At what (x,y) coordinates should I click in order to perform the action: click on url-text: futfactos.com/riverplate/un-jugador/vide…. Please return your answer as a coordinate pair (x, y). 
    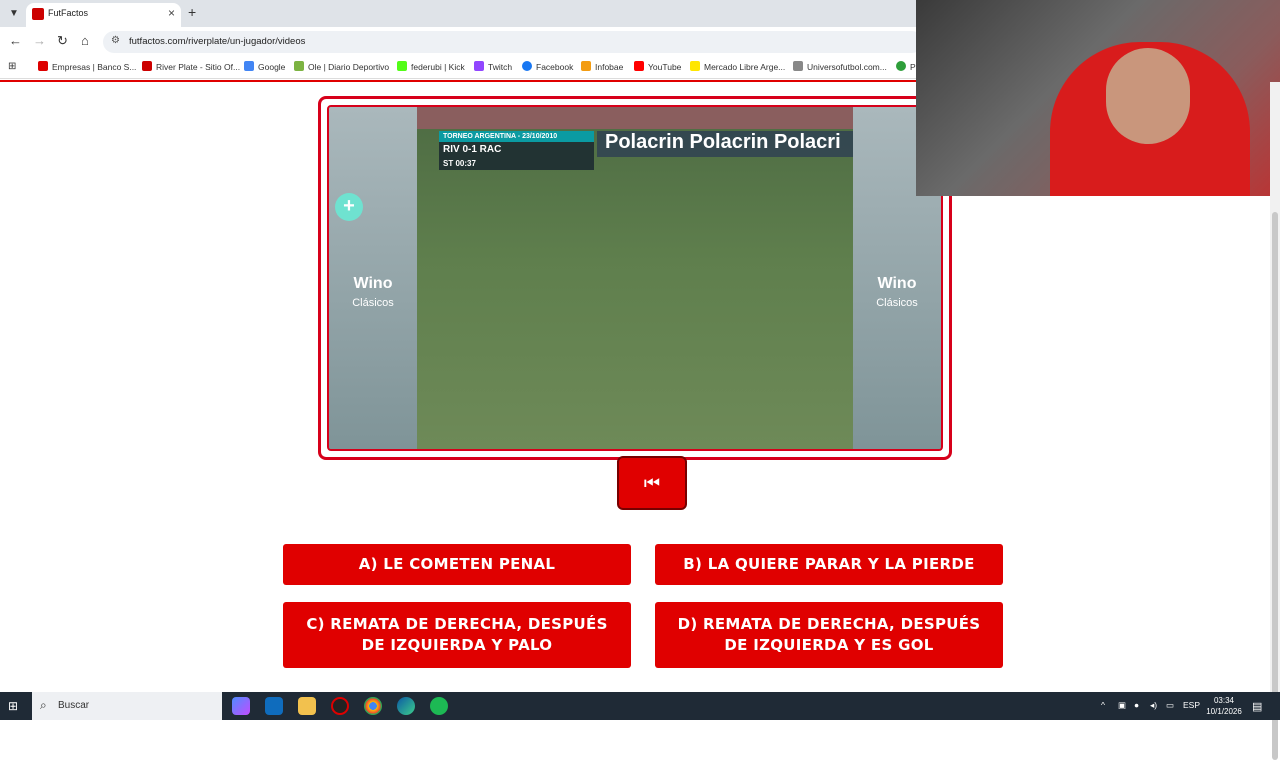
    Looking at the image, I should click on (217, 41).